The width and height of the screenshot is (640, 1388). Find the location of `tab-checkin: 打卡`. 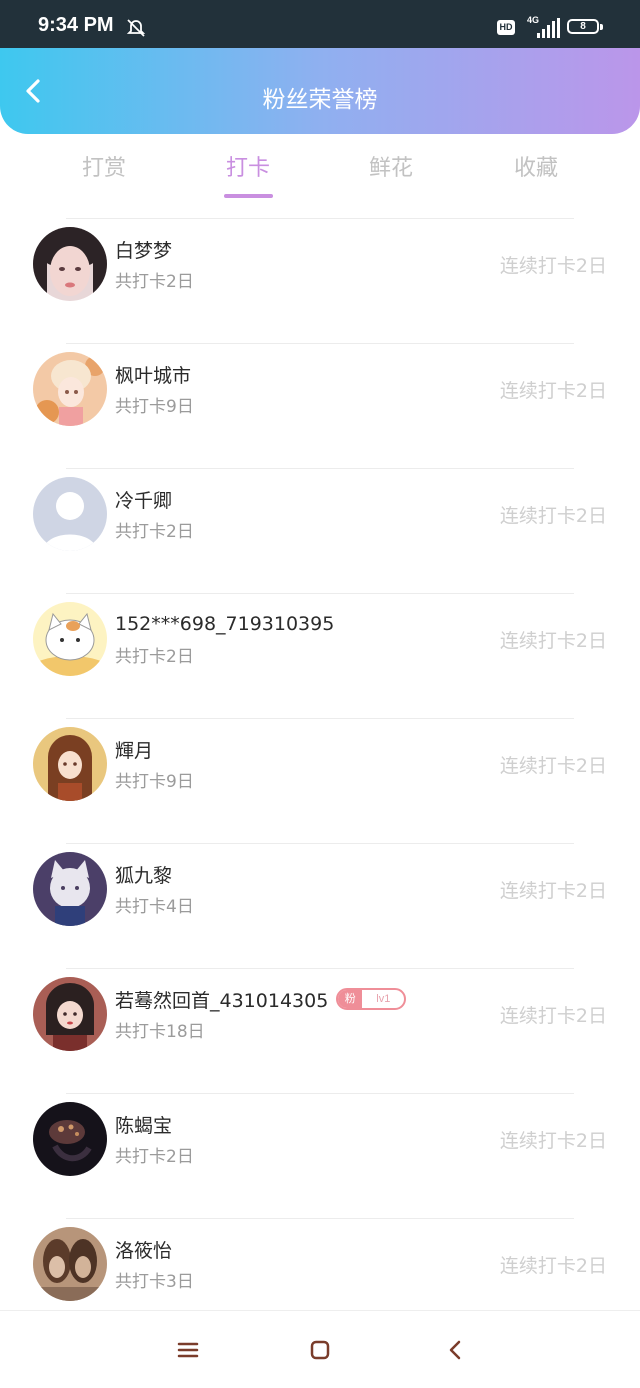

tab-checkin: 打卡 is located at coordinates (248, 166).